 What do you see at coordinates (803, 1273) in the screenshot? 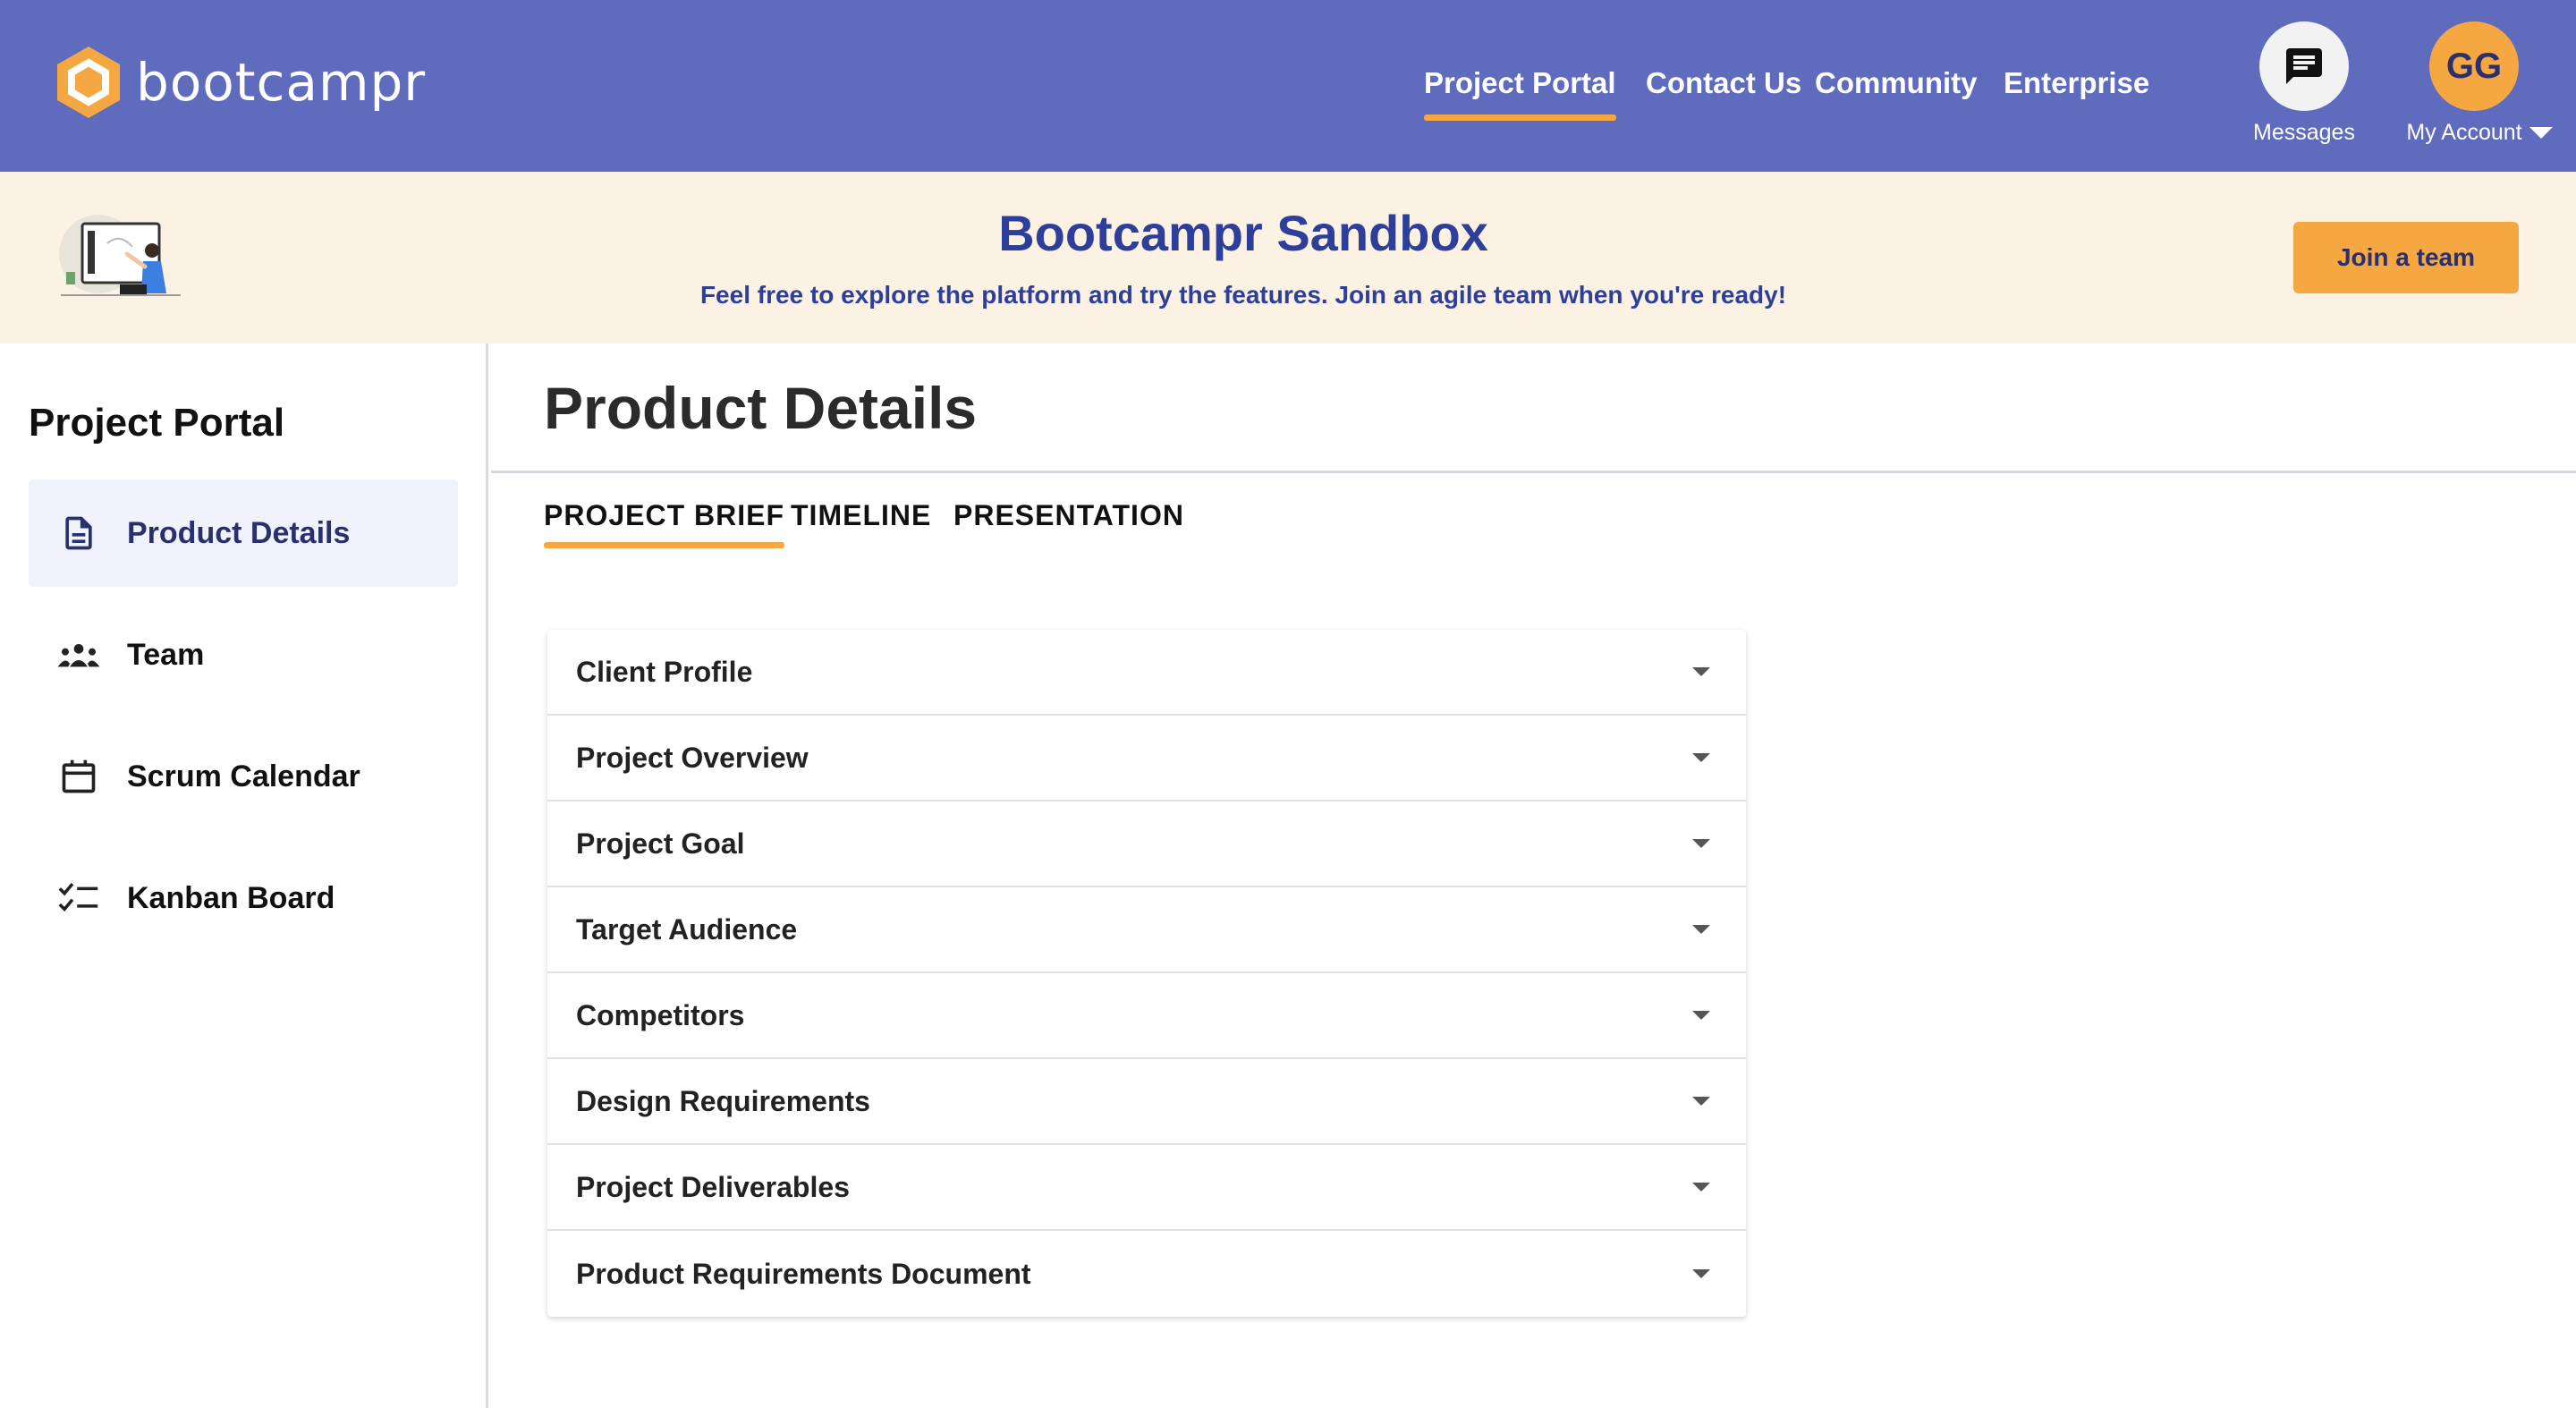
I see `accordion-label: Product Requirements Document` at bounding box center [803, 1273].